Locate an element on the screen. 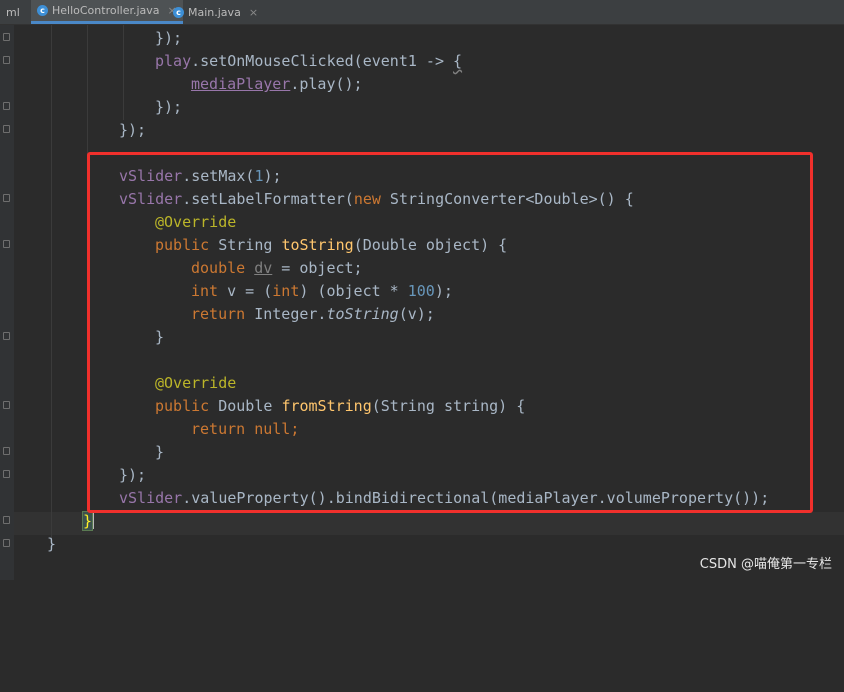 The image size is (844, 692). current-line-highlight is located at coordinates (429, 523).